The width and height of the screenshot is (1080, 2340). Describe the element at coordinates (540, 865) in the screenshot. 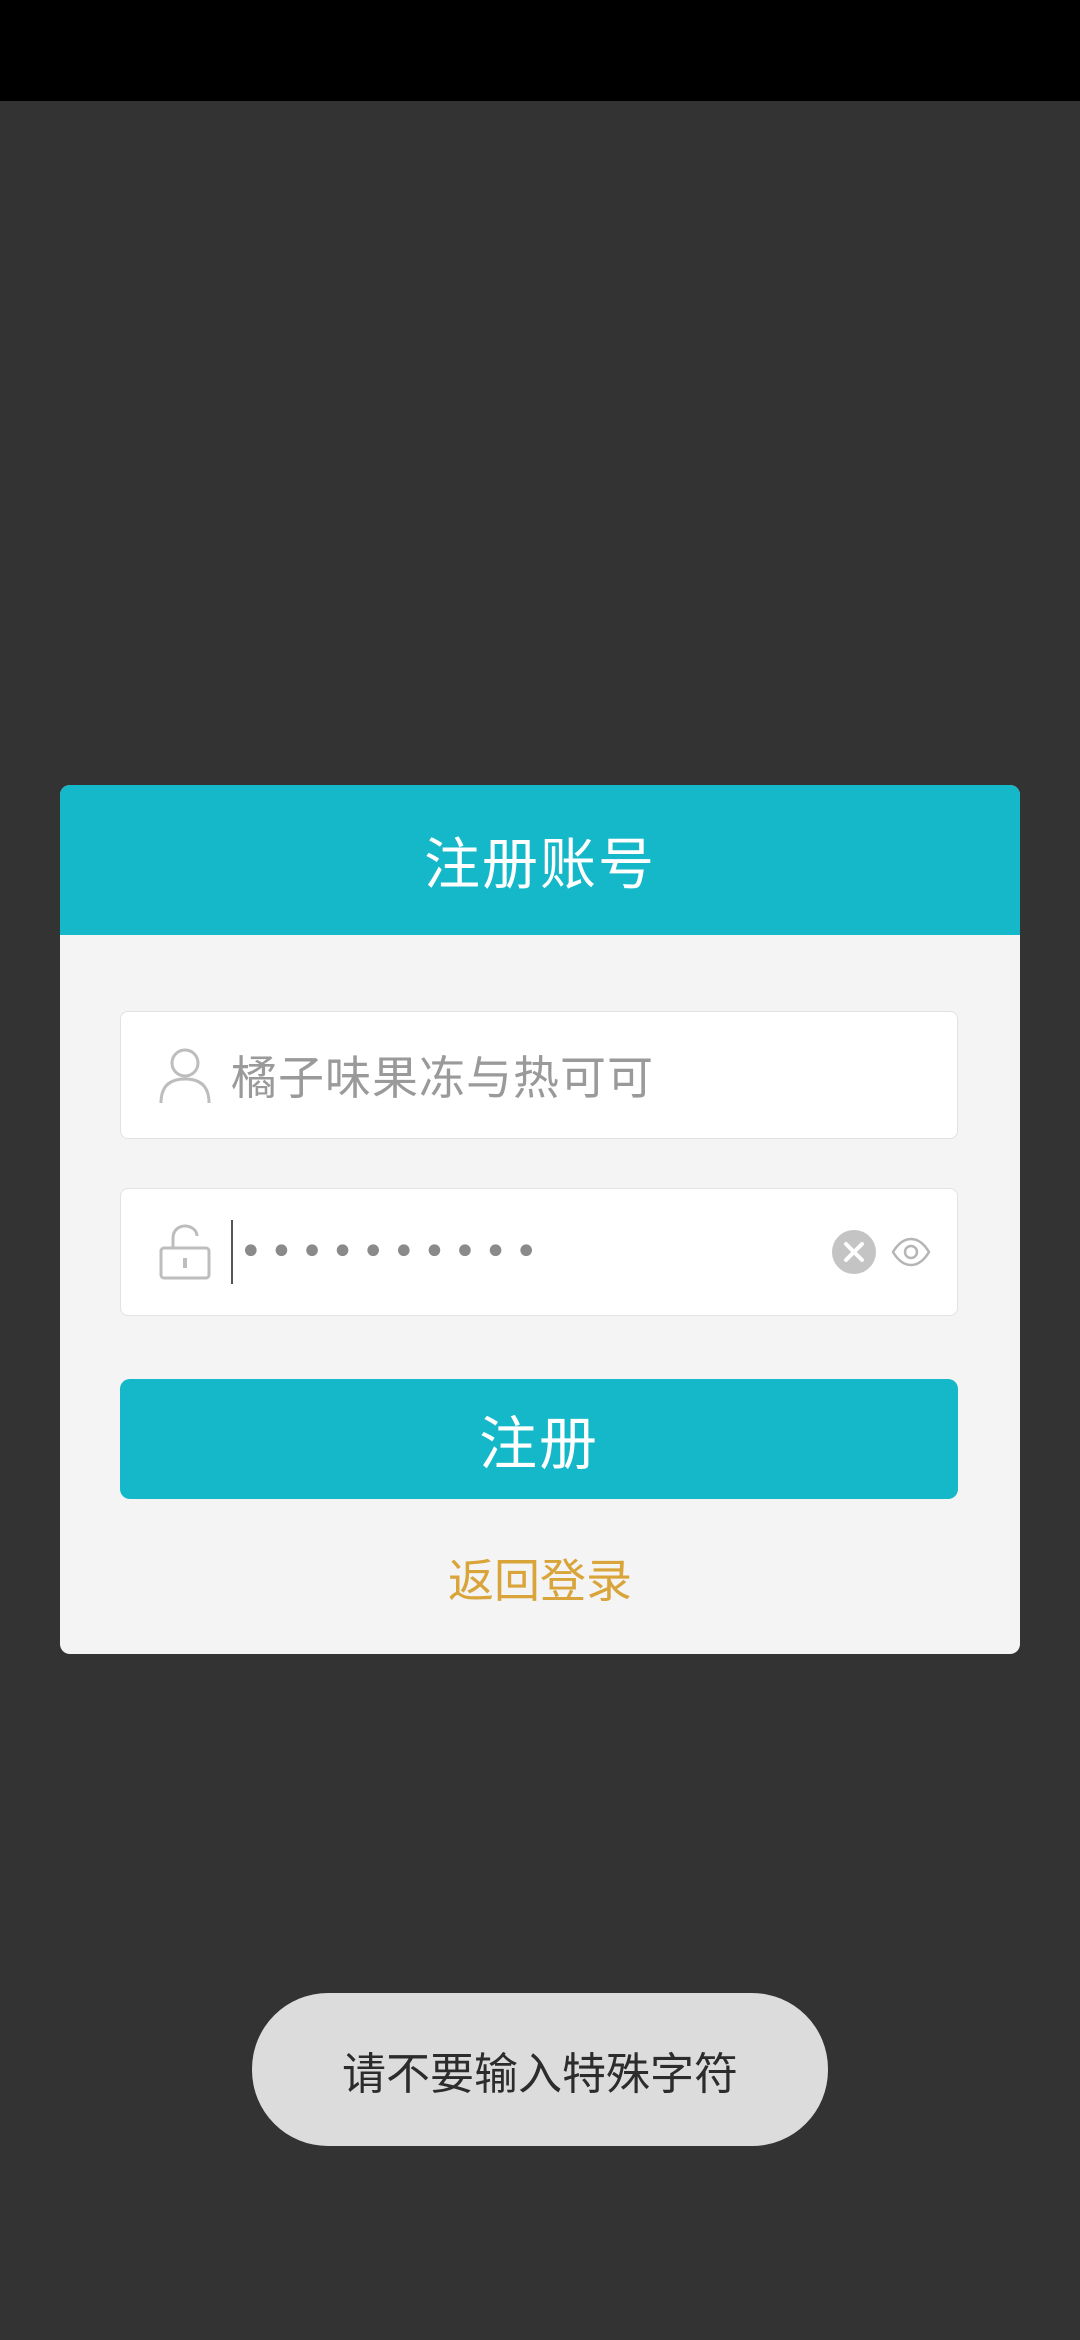

I see `dialog-title: 注册账号` at that location.